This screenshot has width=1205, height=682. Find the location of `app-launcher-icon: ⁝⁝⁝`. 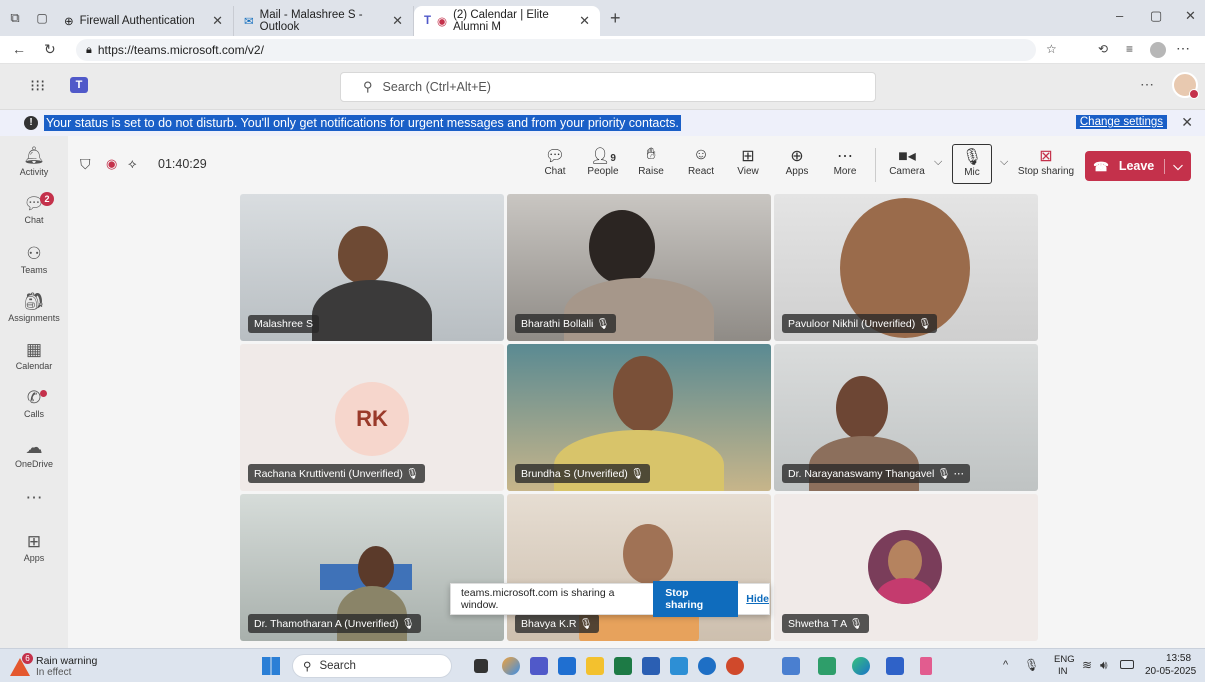

app-launcher-icon: ⁝⁝⁝ is located at coordinates (37, 86).